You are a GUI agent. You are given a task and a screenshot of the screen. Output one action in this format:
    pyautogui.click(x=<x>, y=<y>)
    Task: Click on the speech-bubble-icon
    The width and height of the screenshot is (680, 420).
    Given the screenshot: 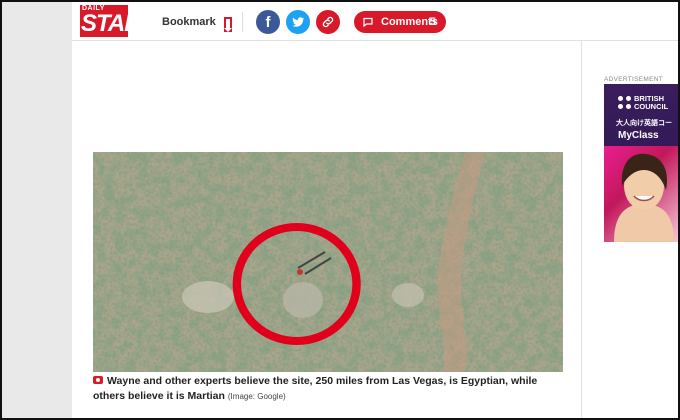 What is the action you would take?
    pyautogui.click(x=368, y=22)
    